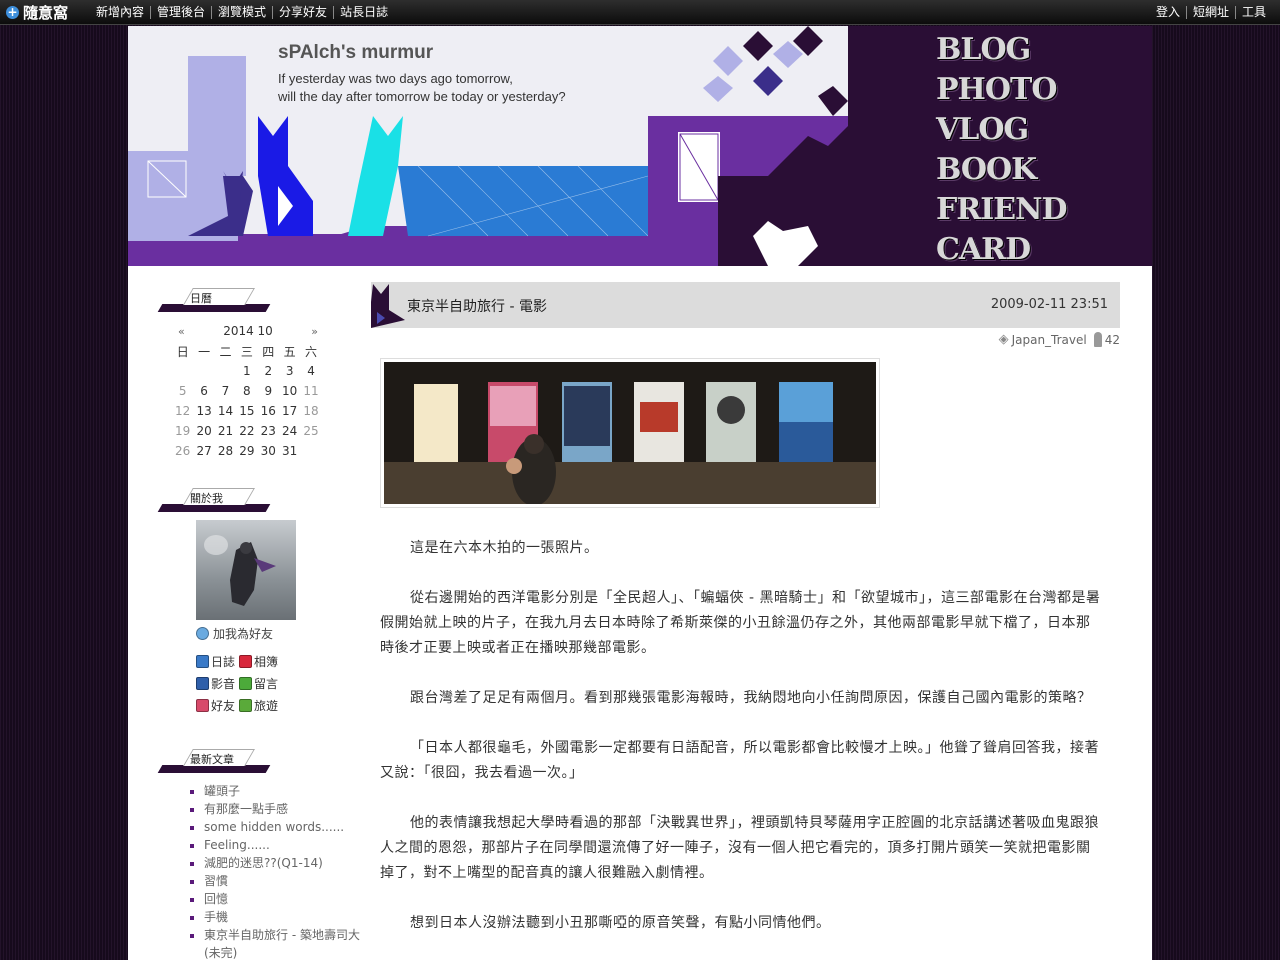  I want to click on calendar-day: 2, so click(268, 371).